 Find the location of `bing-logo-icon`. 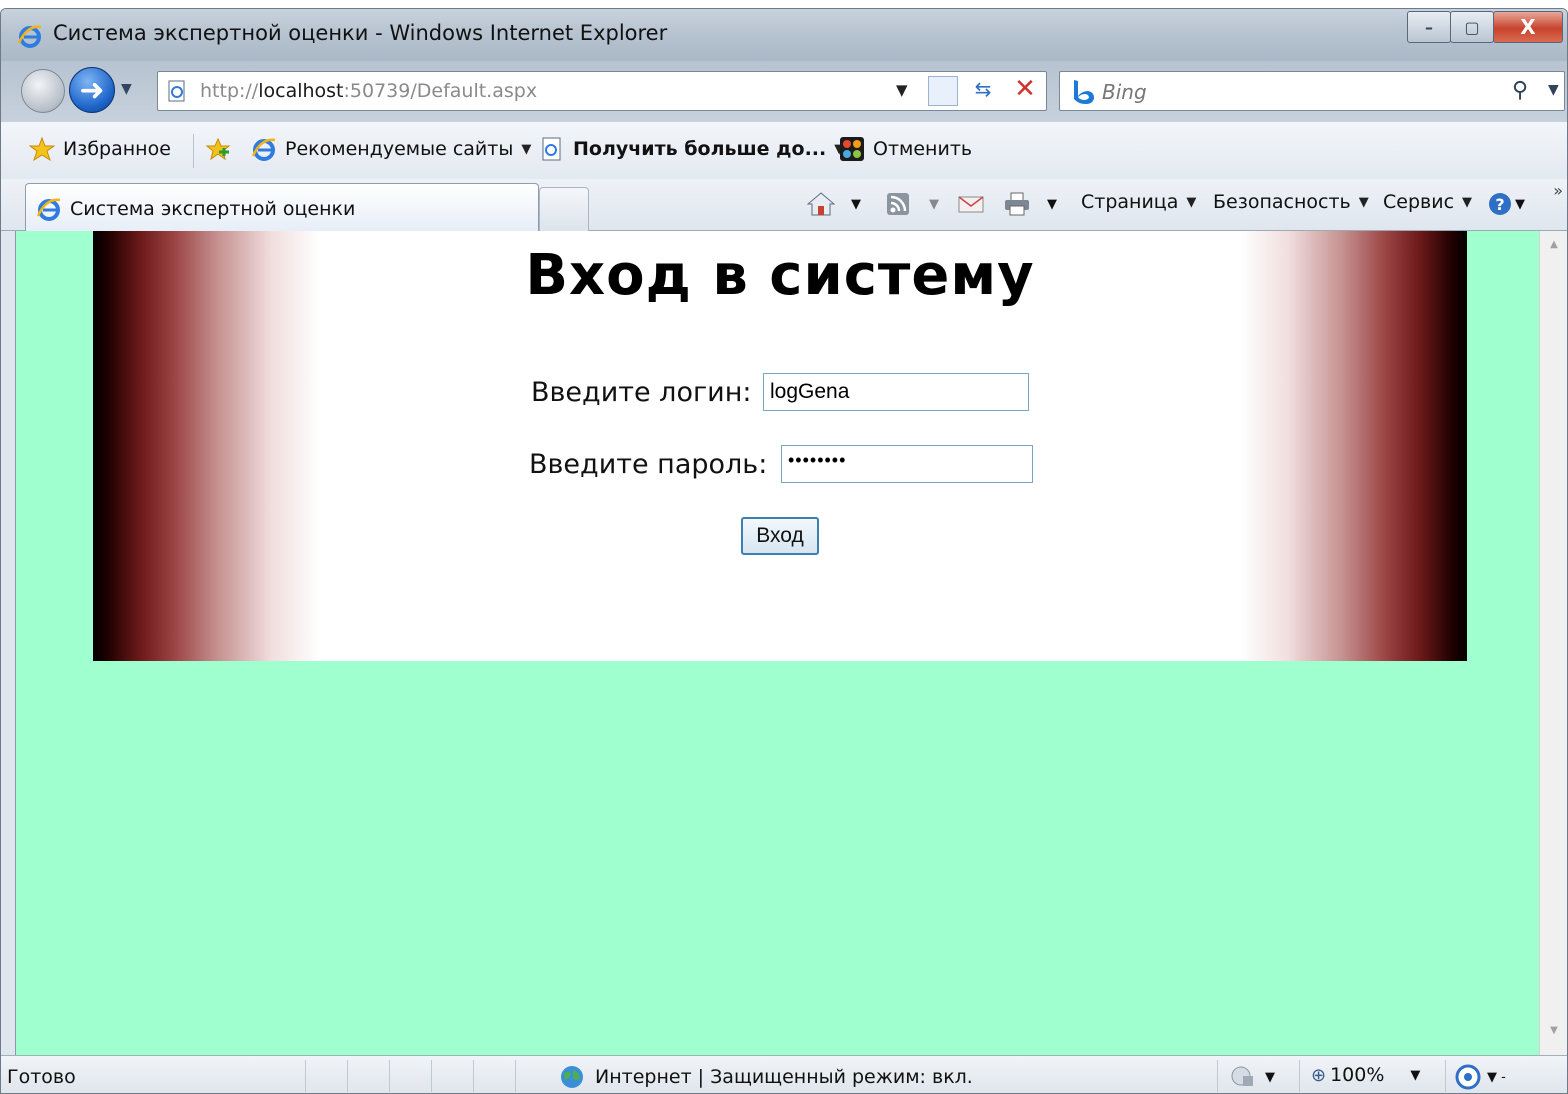

bing-logo-icon is located at coordinates (1084, 92).